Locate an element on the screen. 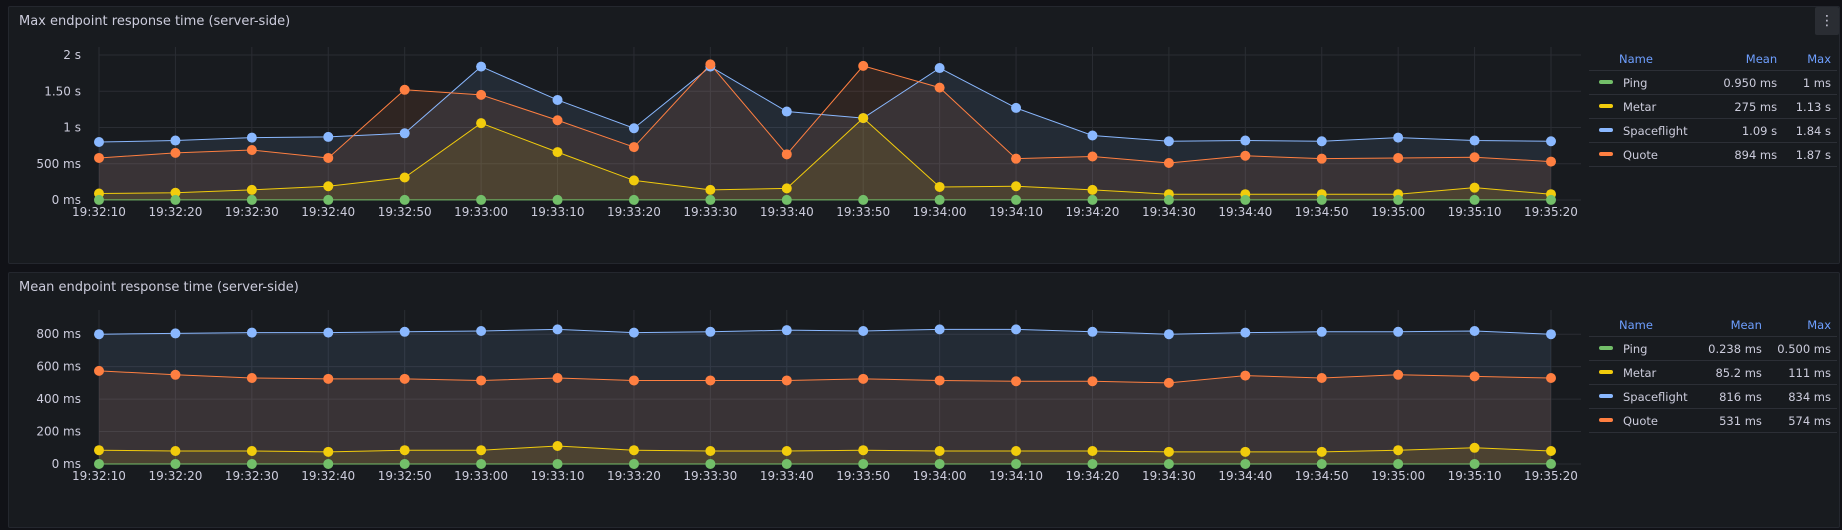 Image resolution: width=1842 pixels, height=530 pixels. panel-menu-icon: ⋮ is located at coordinates (1827, 21).